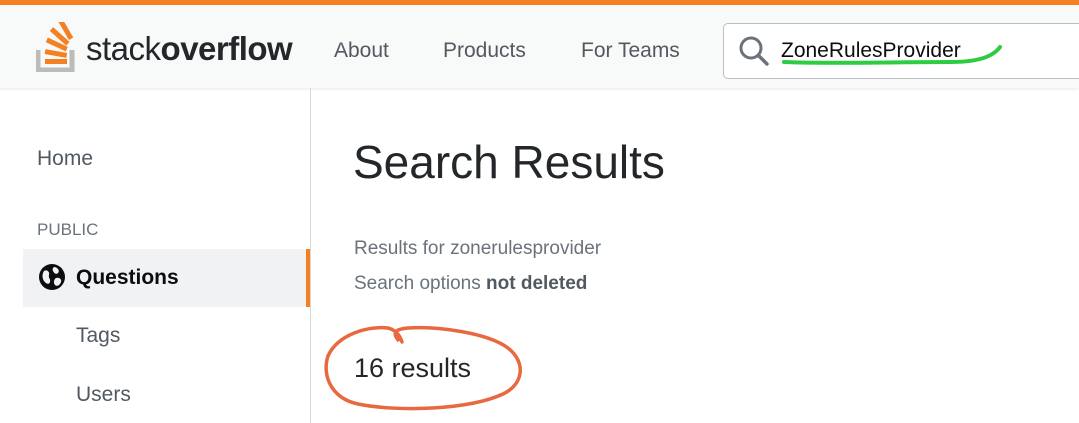 The height and width of the screenshot is (423, 1079). Describe the element at coordinates (526, 248) in the screenshot. I see `results-for-query: zonerulesprovider` at that location.